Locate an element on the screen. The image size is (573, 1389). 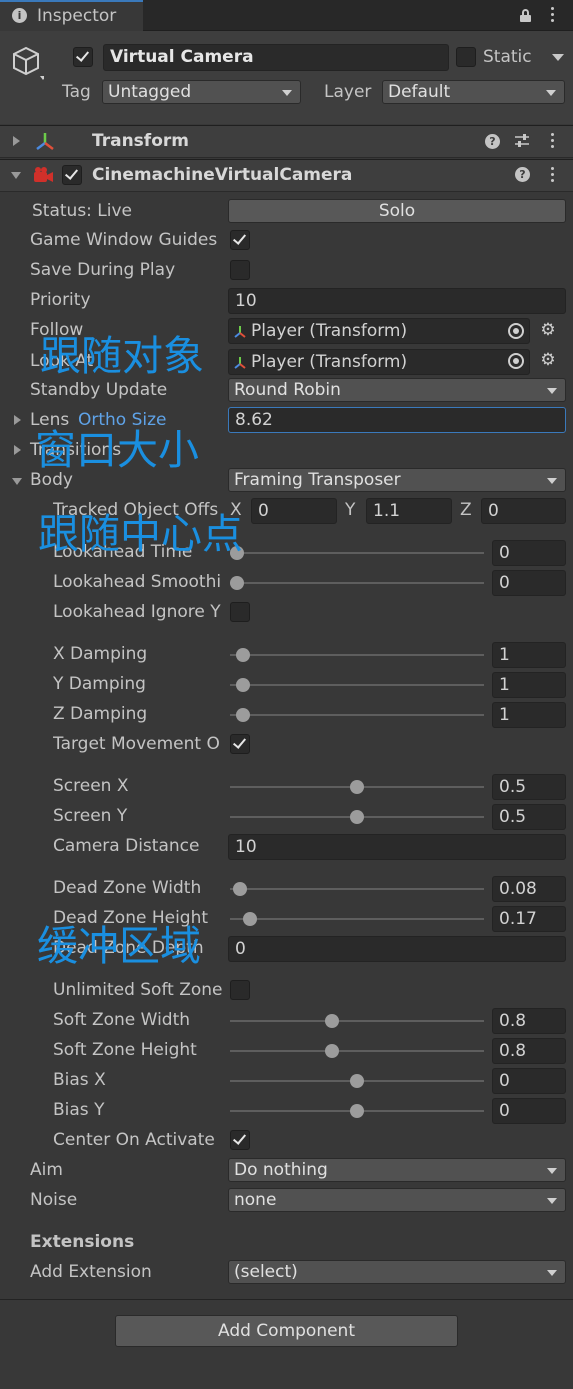
soft-zone-width-slider-handle is located at coordinates (331, 1021).